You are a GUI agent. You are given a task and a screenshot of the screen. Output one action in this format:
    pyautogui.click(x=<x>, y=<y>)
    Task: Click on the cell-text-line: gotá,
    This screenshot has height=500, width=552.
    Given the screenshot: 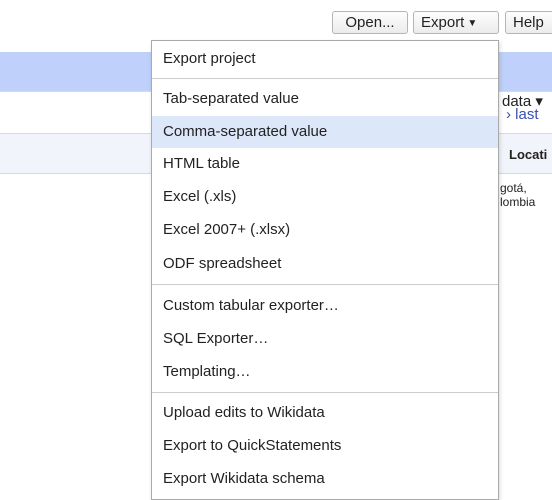 What is the action you would take?
    pyautogui.click(x=513, y=188)
    